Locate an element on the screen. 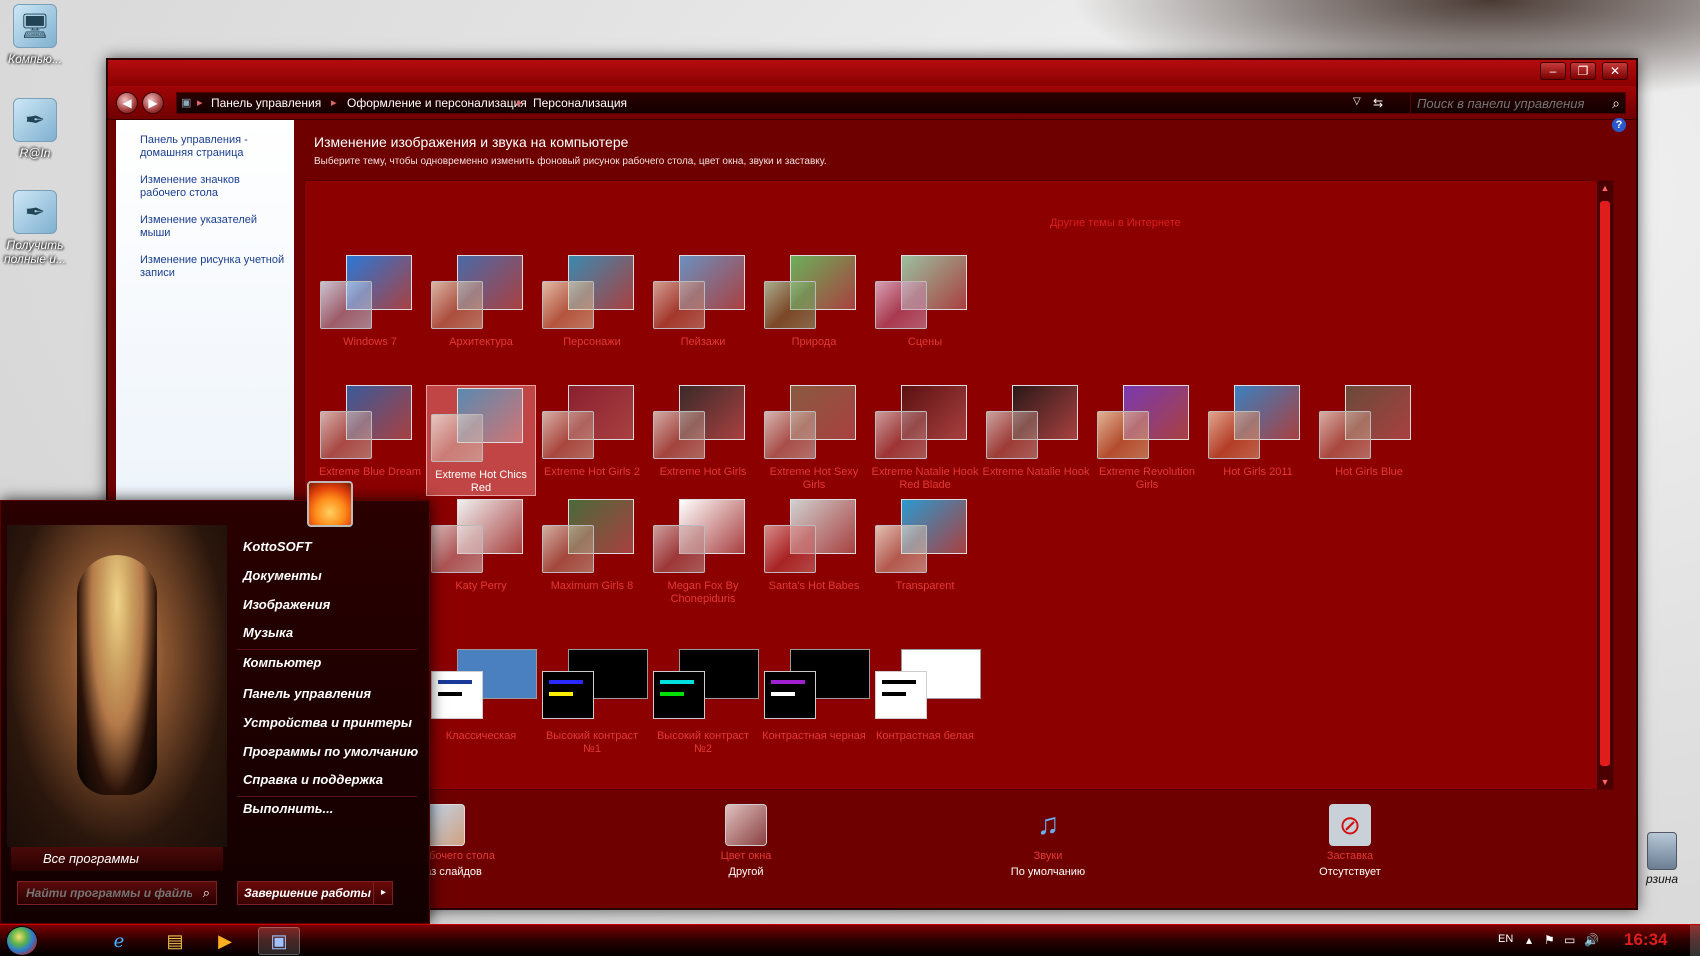 The width and height of the screenshot is (1700, 956). contrast-theme-item: Высокий контраст №1 is located at coordinates (592, 702).